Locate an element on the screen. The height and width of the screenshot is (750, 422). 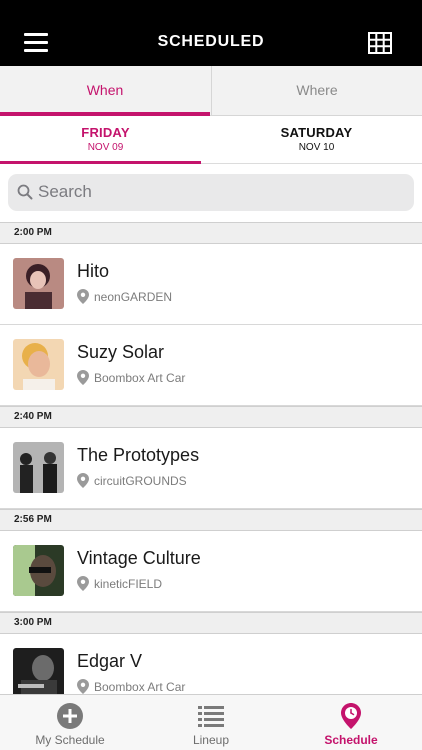
tab-where: Where is located at coordinates (316, 90).